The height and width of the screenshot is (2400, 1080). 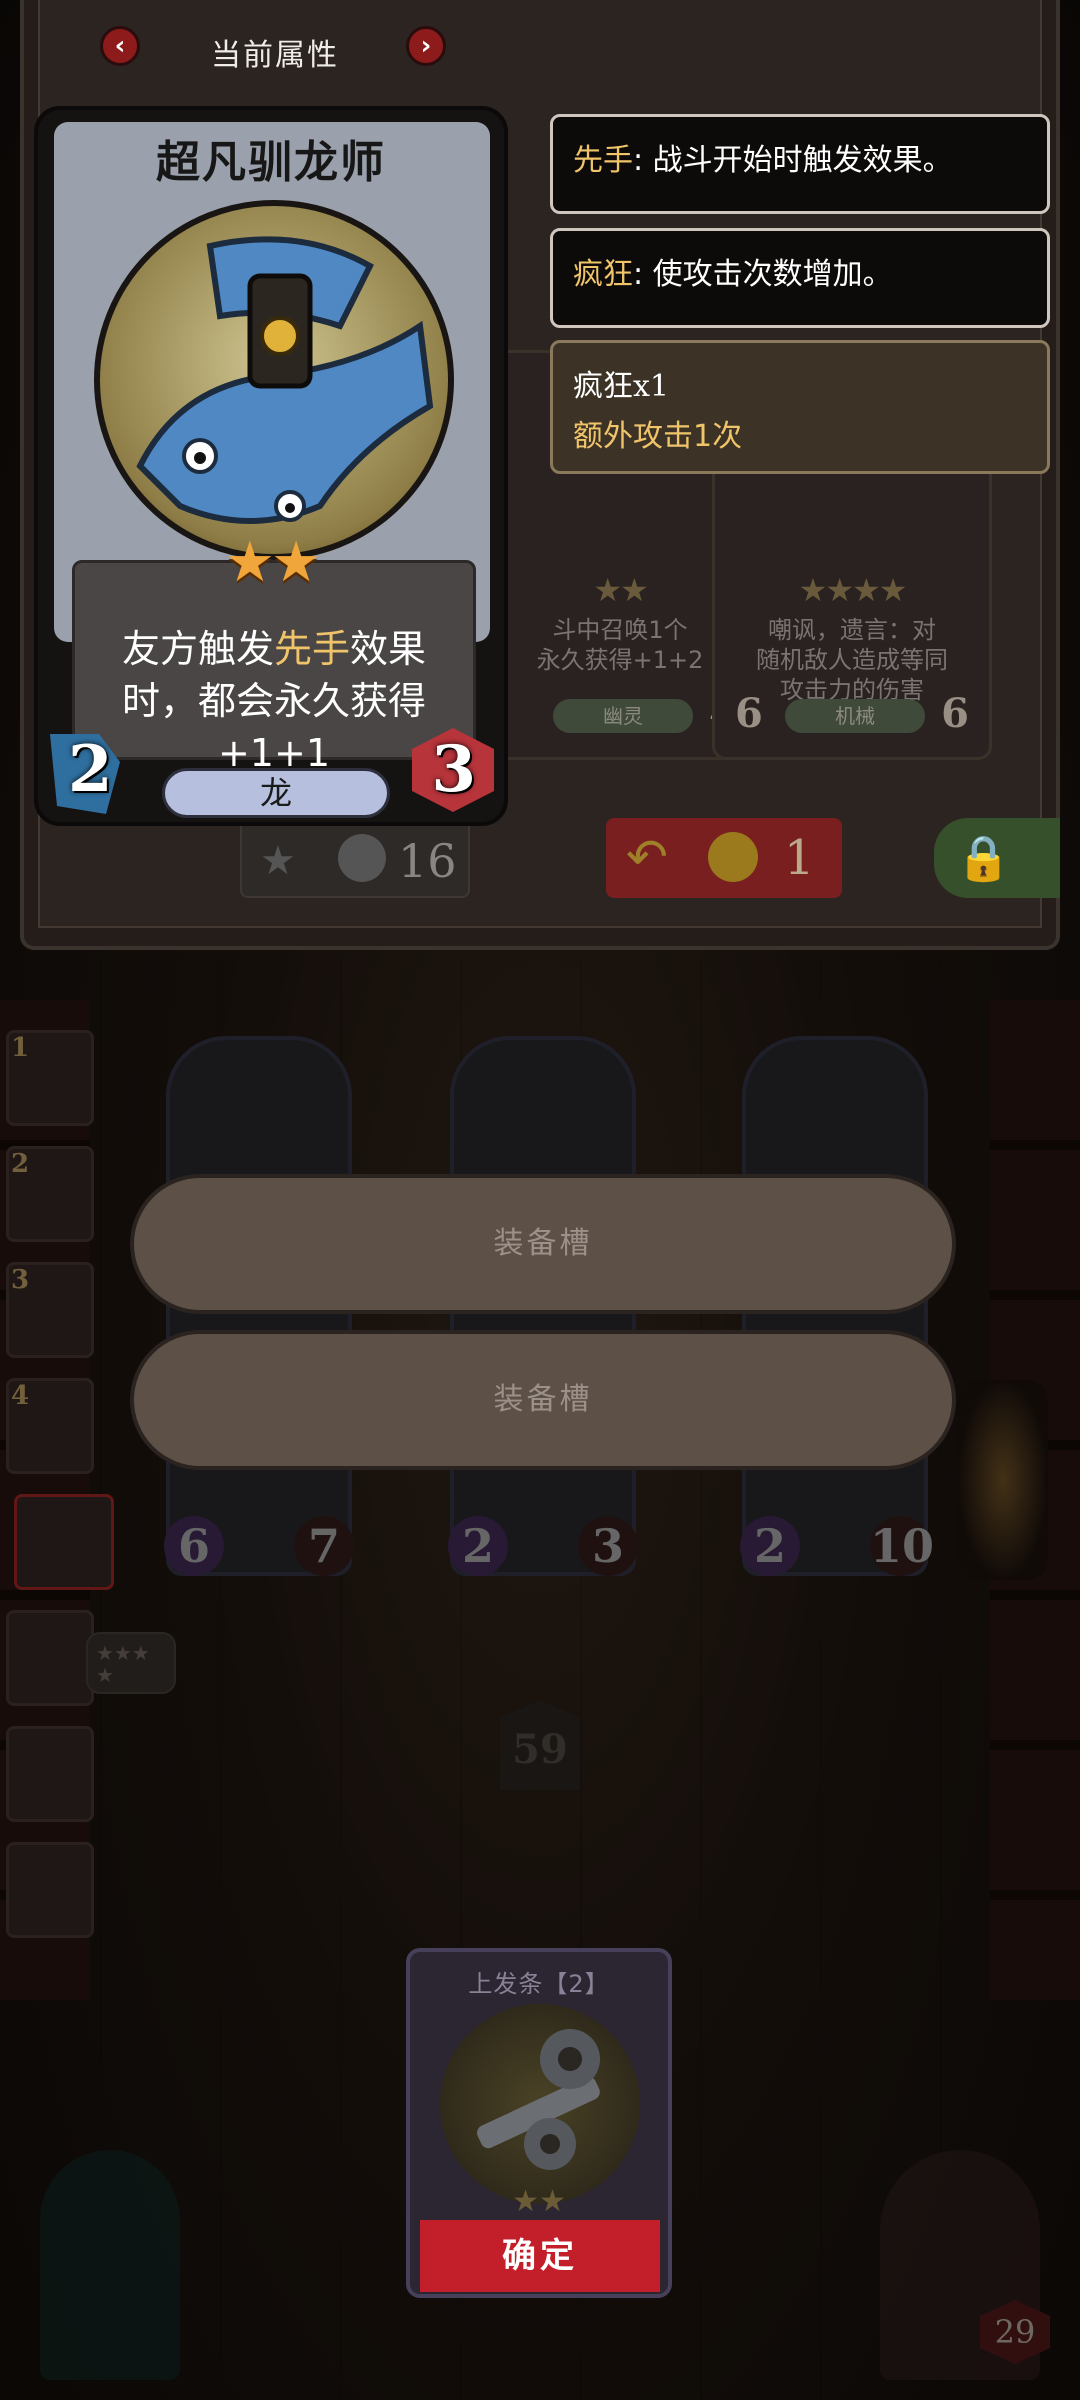 I want to click on wind-up-key-icon, so click(x=540, y=2104).